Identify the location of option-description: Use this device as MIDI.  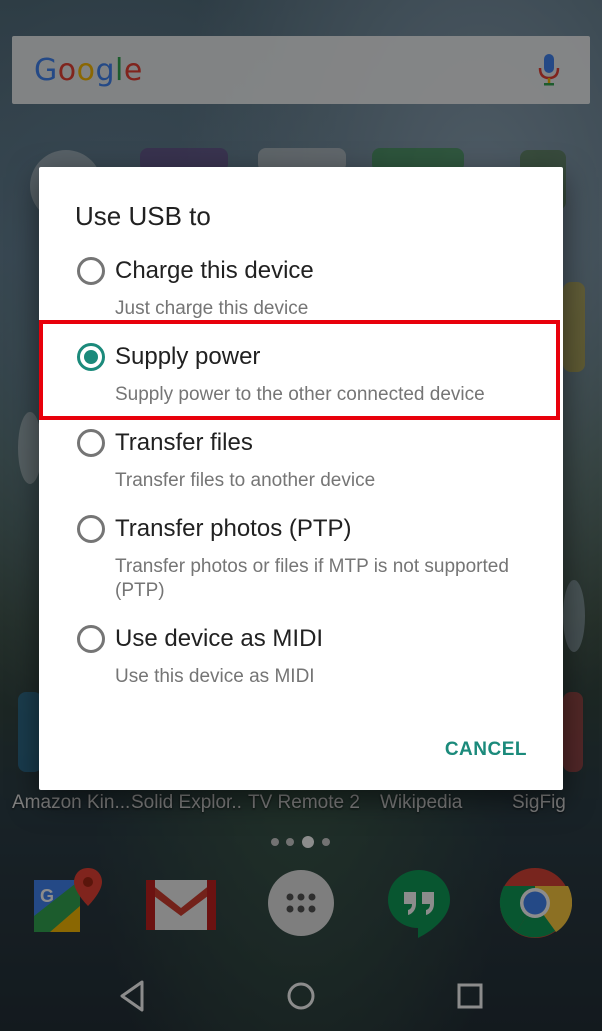
(215, 676).